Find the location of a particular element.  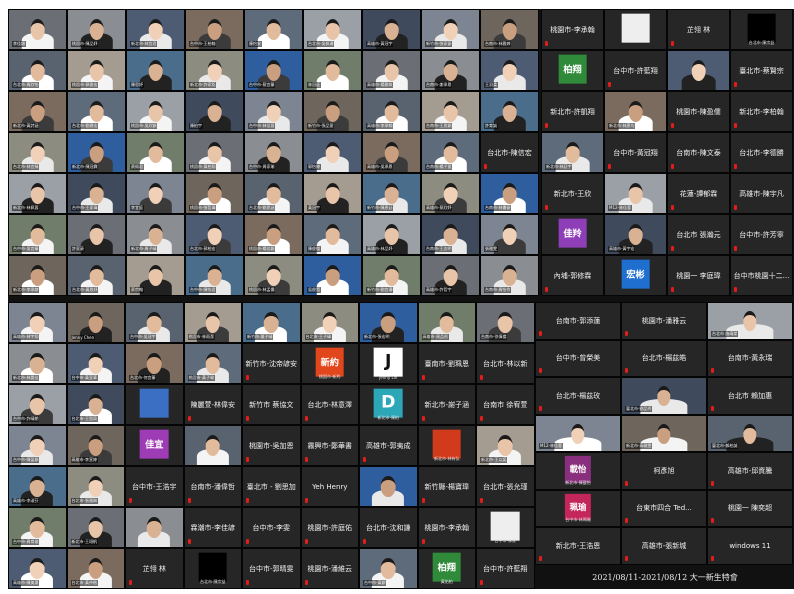

participant-tile: 新北市-林彥均 is located at coordinates (635, 111).